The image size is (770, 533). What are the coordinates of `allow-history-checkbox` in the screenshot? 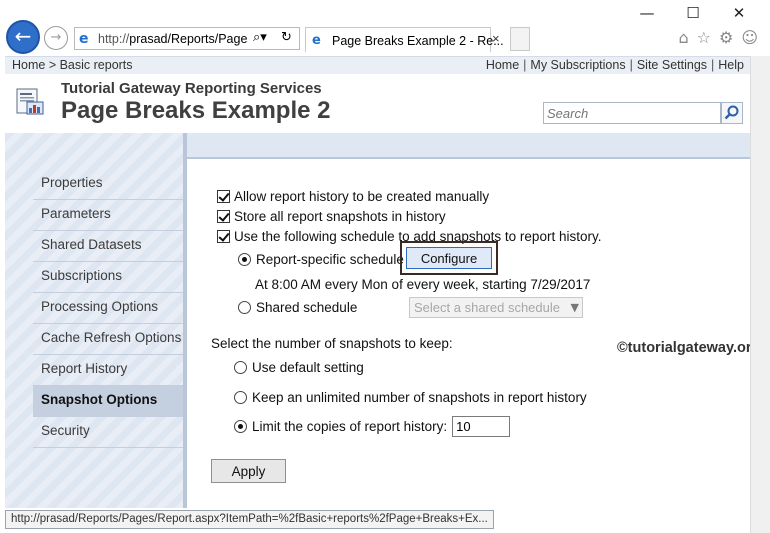 It's located at (223, 196).